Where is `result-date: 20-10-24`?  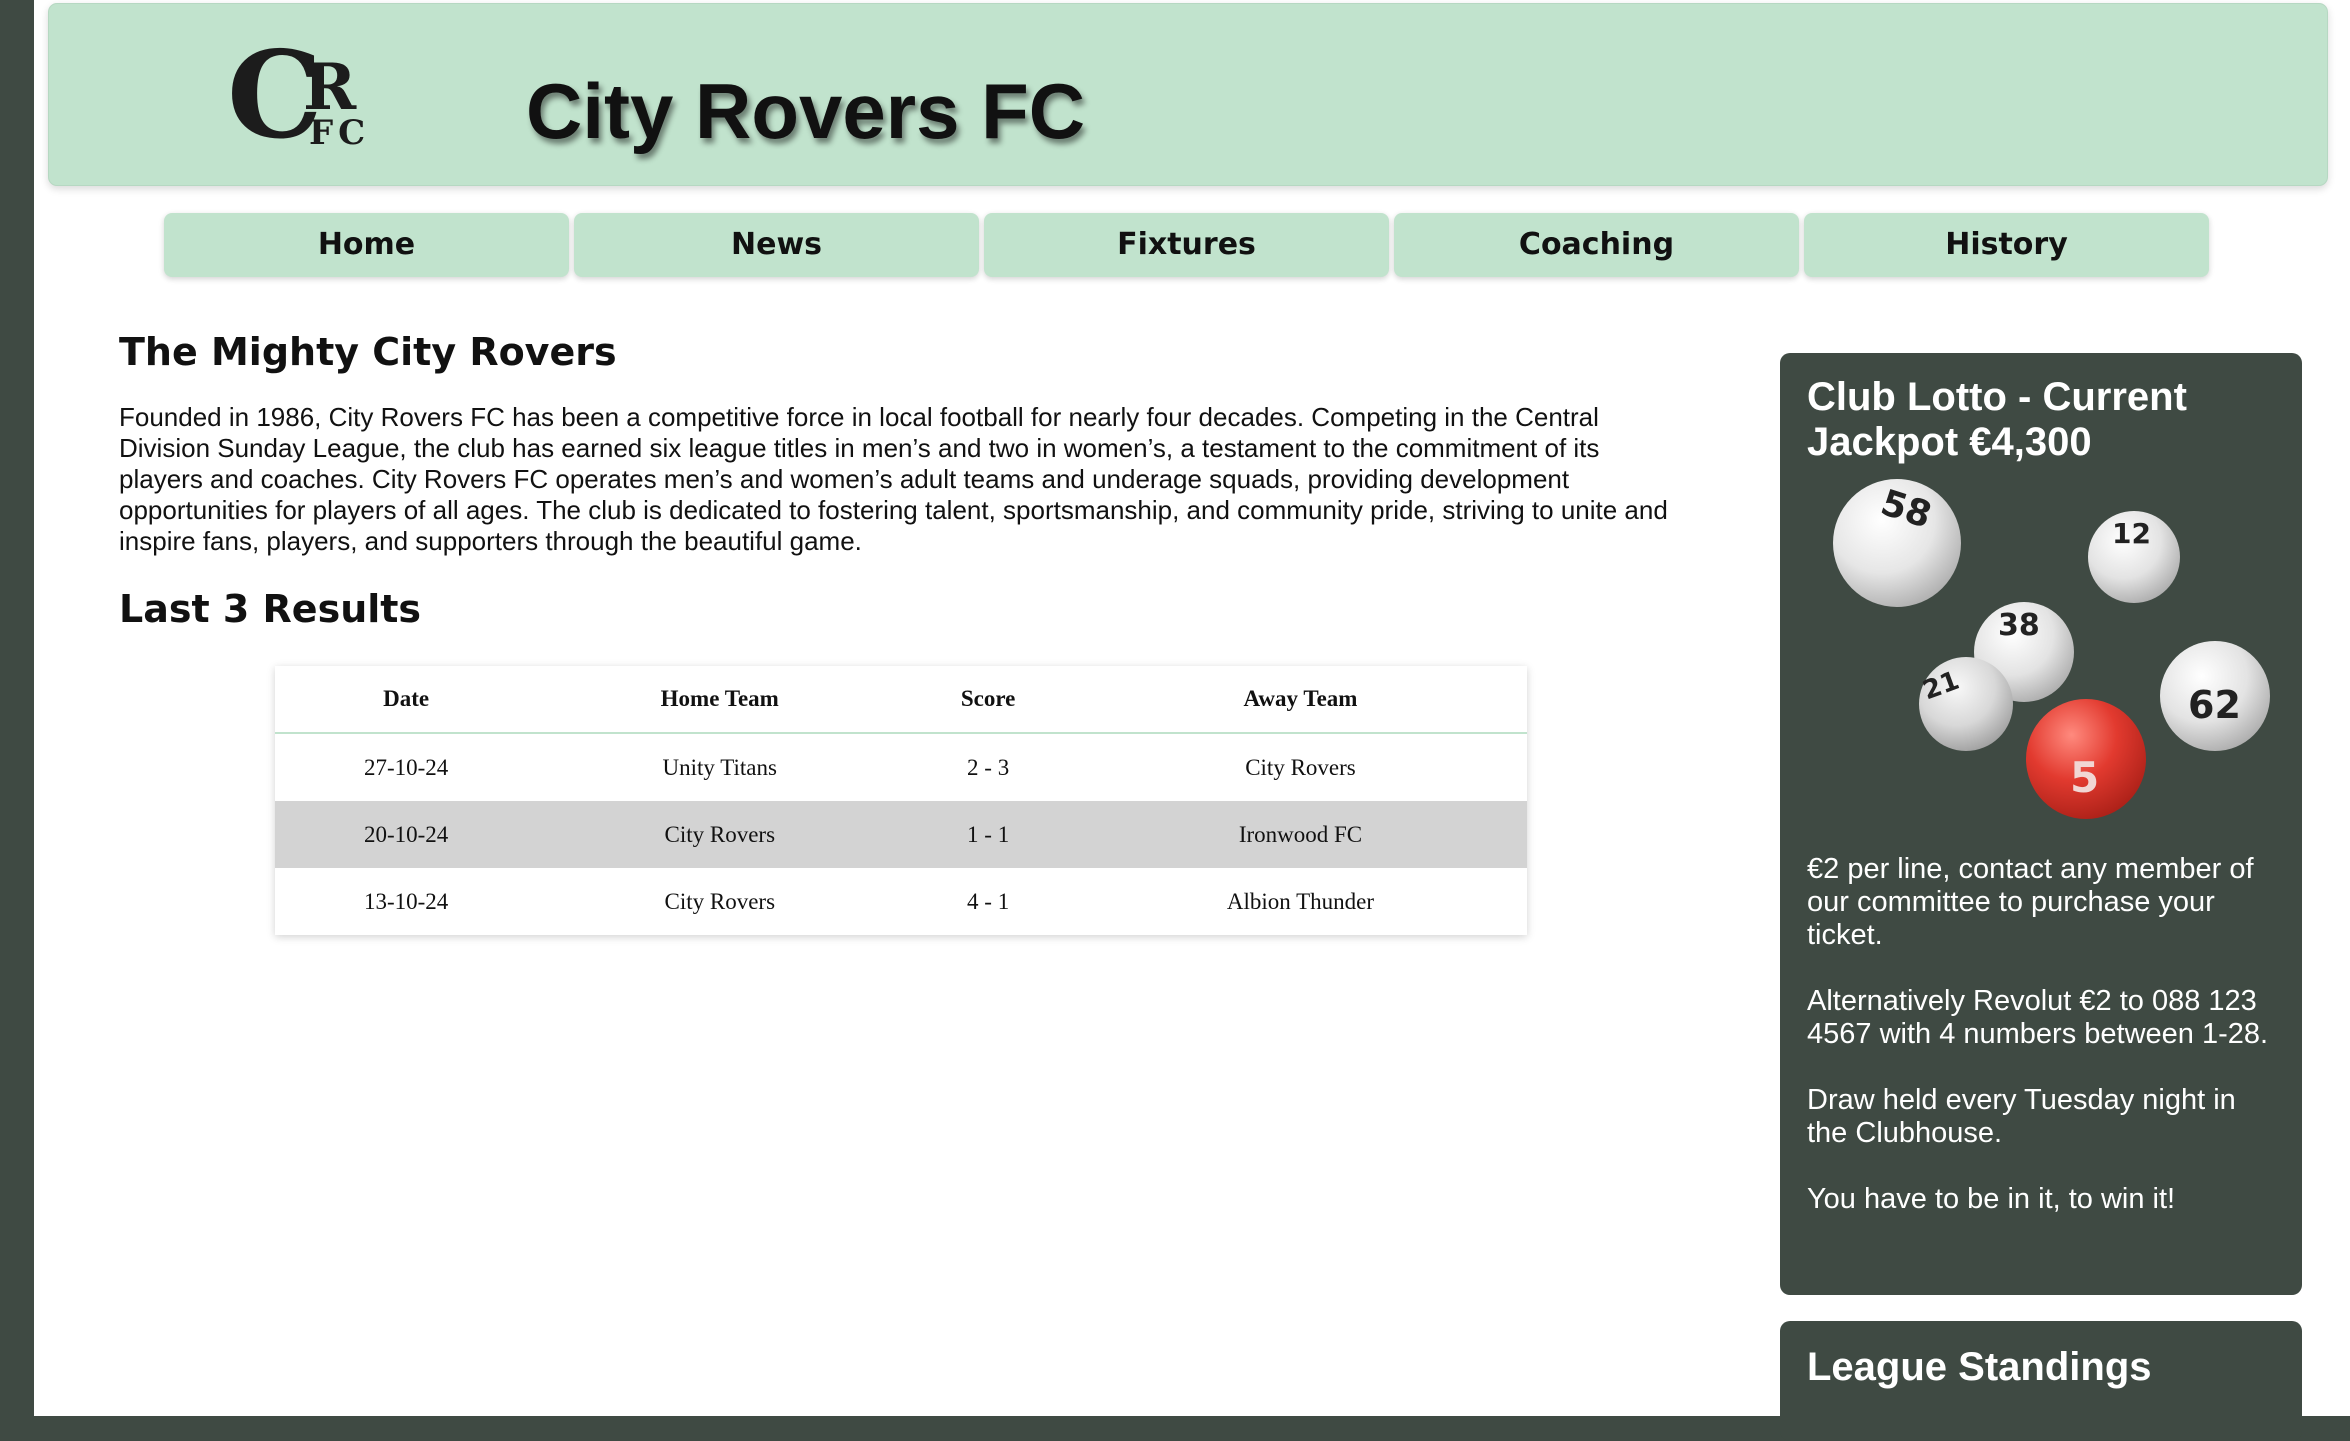
result-date: 20-10-24 is located at coordinates (406, 834).